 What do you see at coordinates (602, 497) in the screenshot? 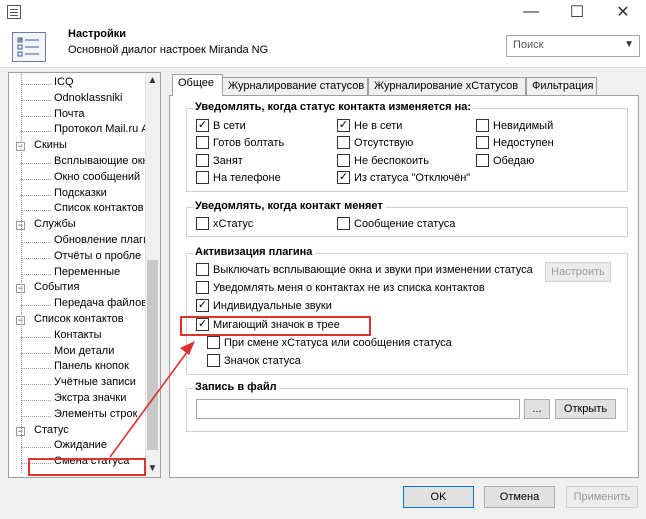
I see `apply-button: Применить` at bounding box center [602, 497].